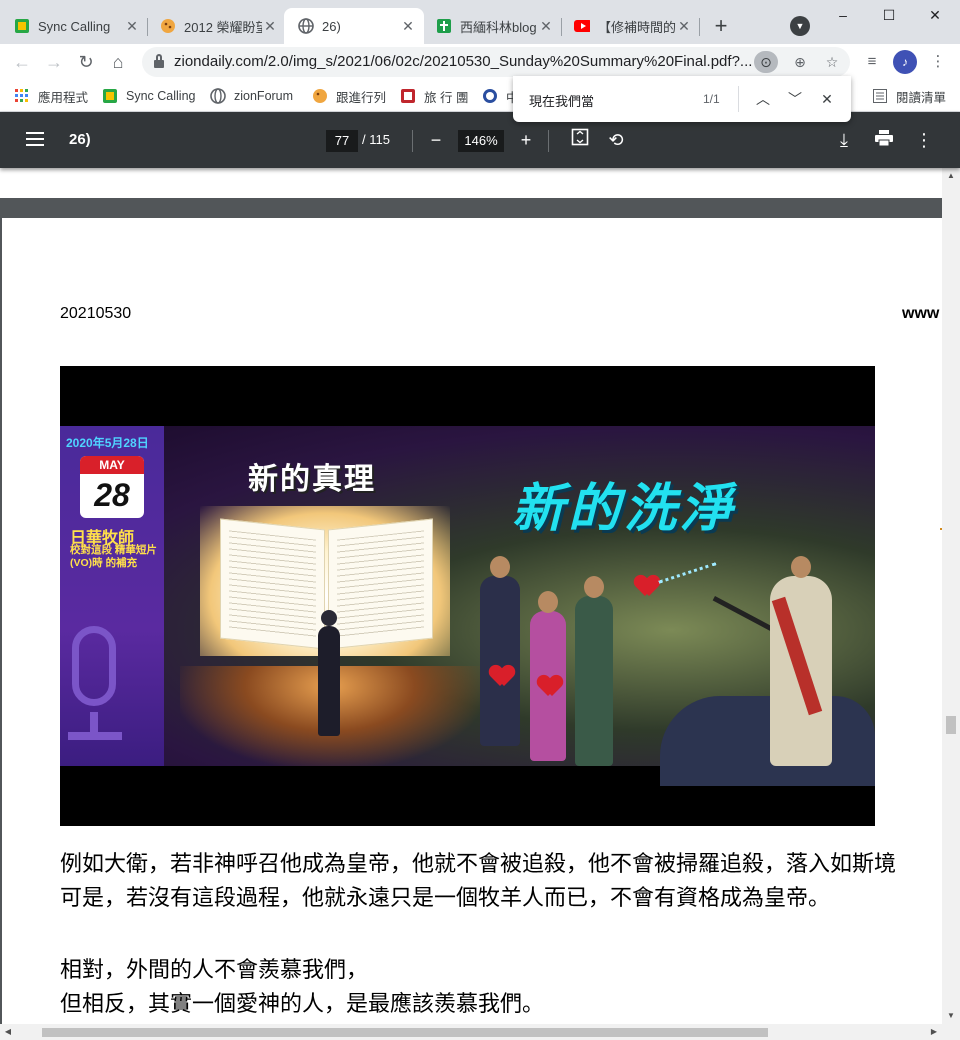  I want to click on water-spray, so click(690, 581).